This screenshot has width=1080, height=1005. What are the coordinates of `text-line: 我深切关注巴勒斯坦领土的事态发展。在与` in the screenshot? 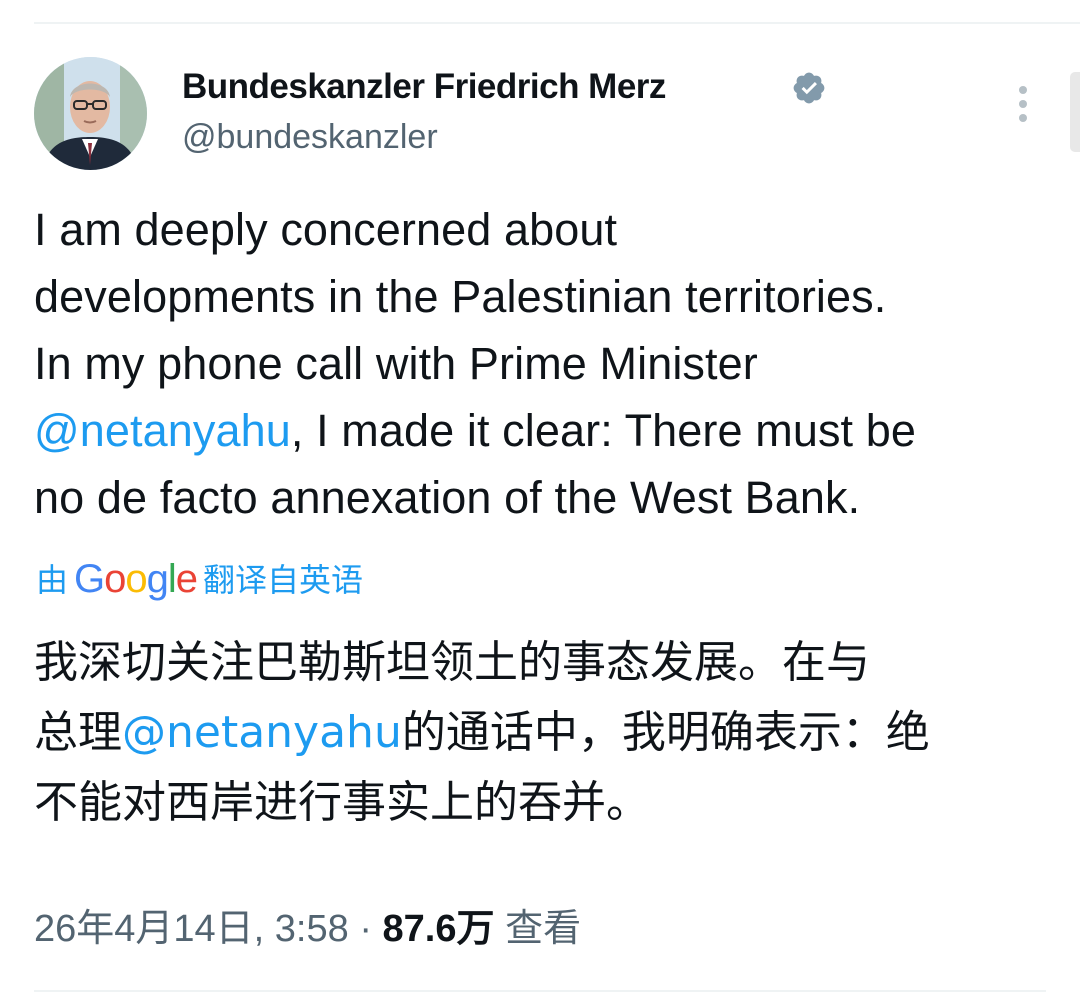 It's located at (549, 663).